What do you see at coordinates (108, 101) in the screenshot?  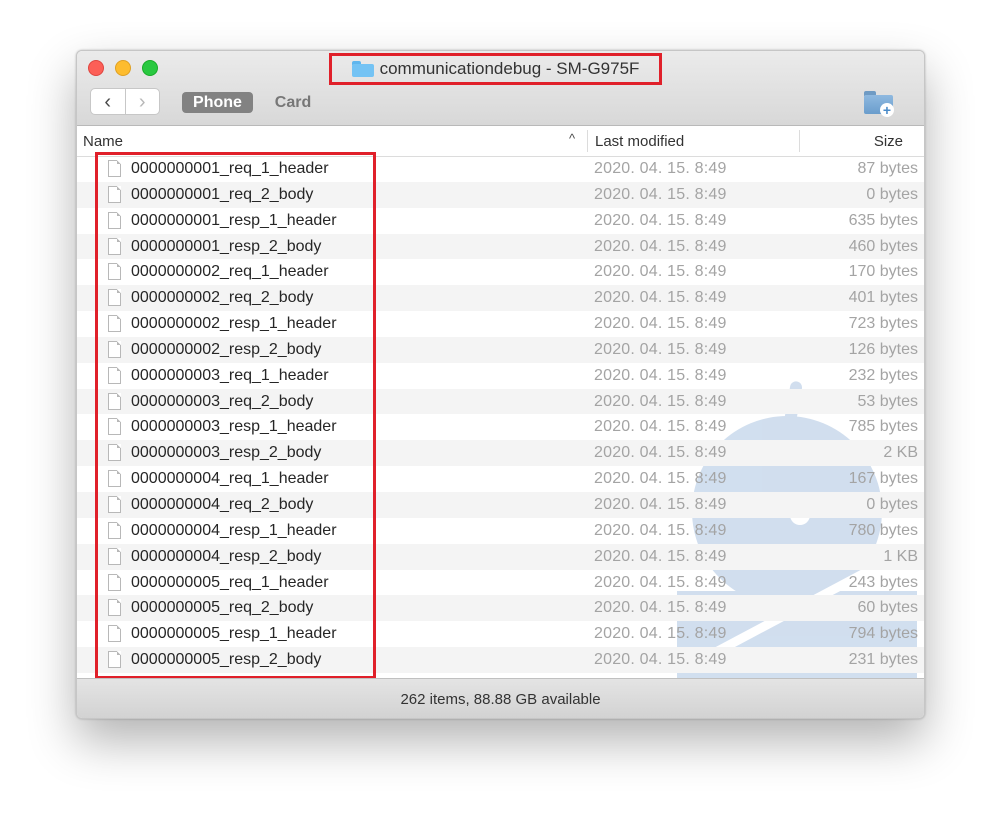 I see `back-button: ‹` at bounding box center [108, 101].